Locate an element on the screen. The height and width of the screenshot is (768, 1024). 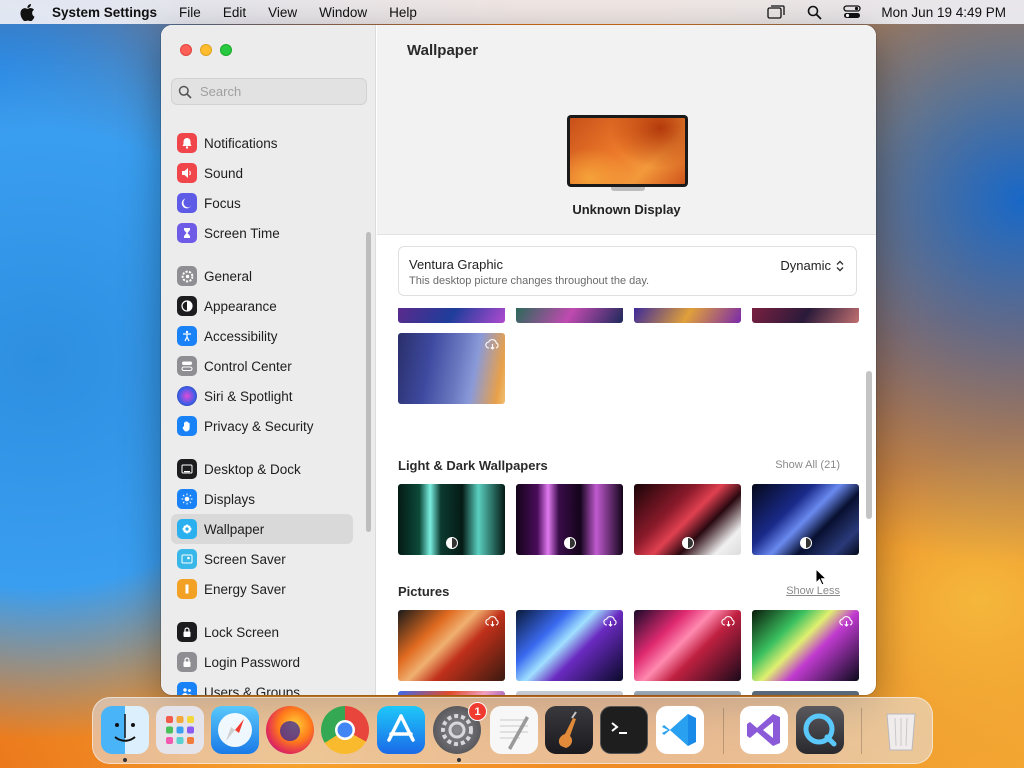
sidebar-item-desktop-dock: Desktop & Dock is located at coordinates (262, 469).